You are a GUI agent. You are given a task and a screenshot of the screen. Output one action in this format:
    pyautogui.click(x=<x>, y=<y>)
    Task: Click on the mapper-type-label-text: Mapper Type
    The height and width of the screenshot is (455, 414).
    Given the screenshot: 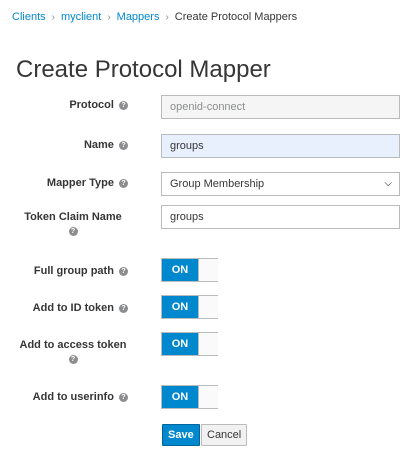 What is the action you would take?
    pyautogui.click(x=80, y=183)
    